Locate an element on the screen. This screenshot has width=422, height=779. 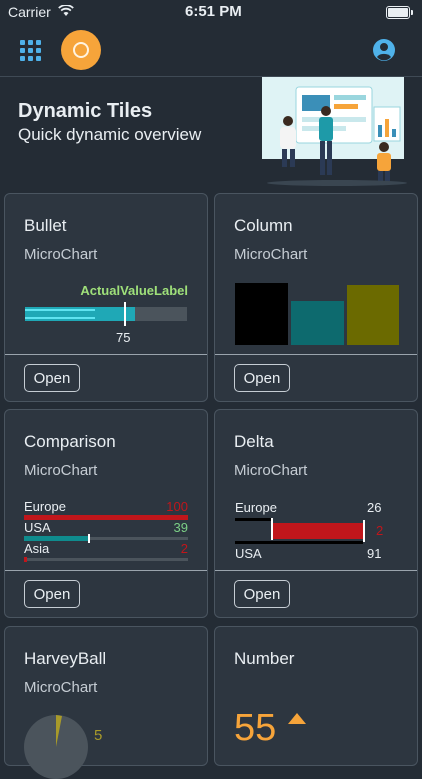
bullet-line-bottom is located at coordinates (60, 318).